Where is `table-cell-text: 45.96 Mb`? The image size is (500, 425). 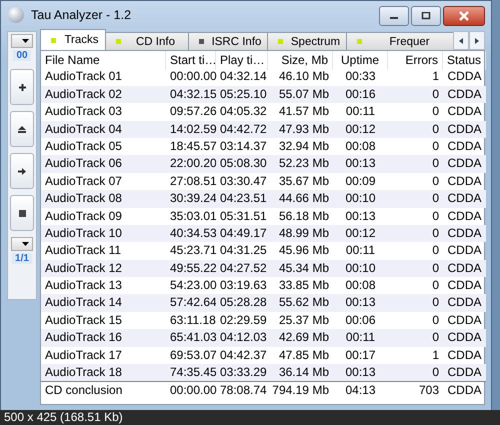
table-cell-text: 45.96 Mb is located at coordinates (304, 251).